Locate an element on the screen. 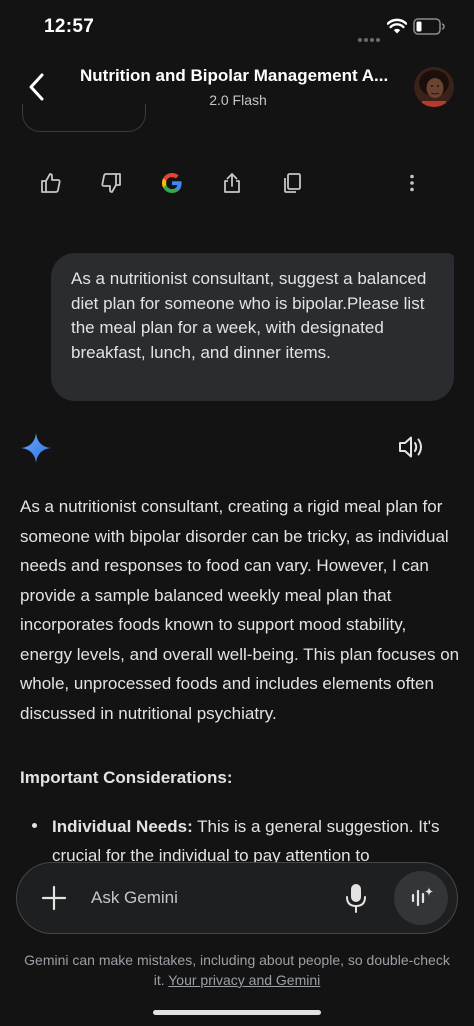  back-button is located at coordinates (36, 87).